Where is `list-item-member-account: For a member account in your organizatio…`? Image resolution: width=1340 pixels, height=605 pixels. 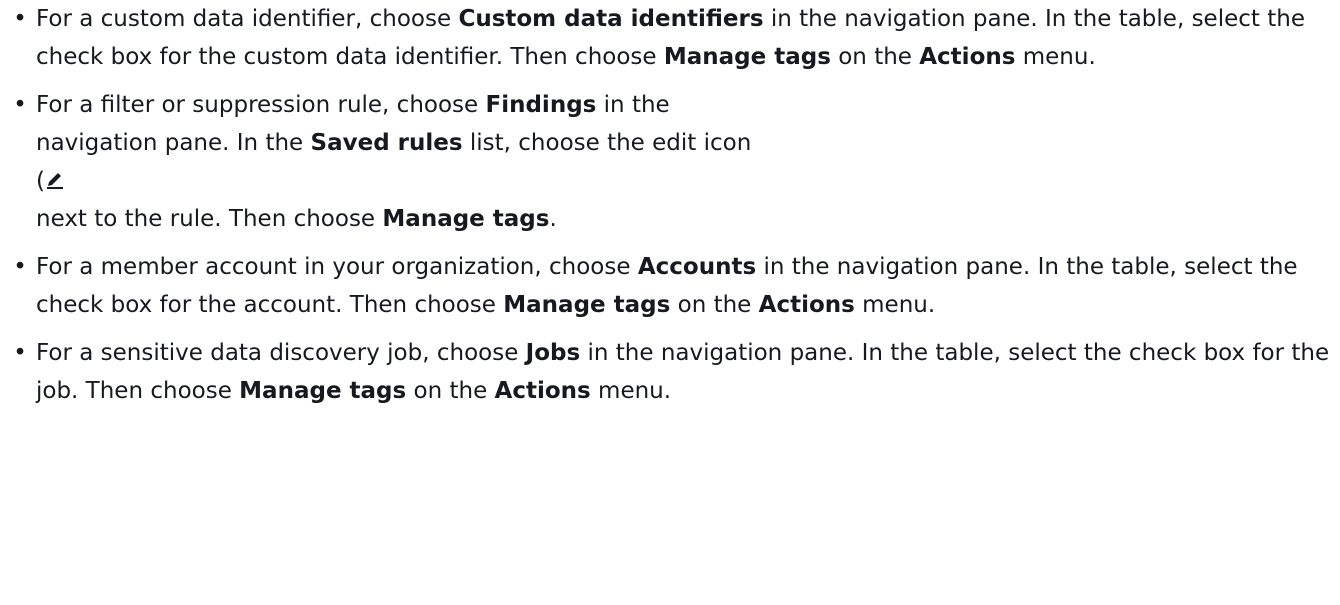
list-item-member-account: For a member account in your organizatio… is located at coordinates (670, 286).